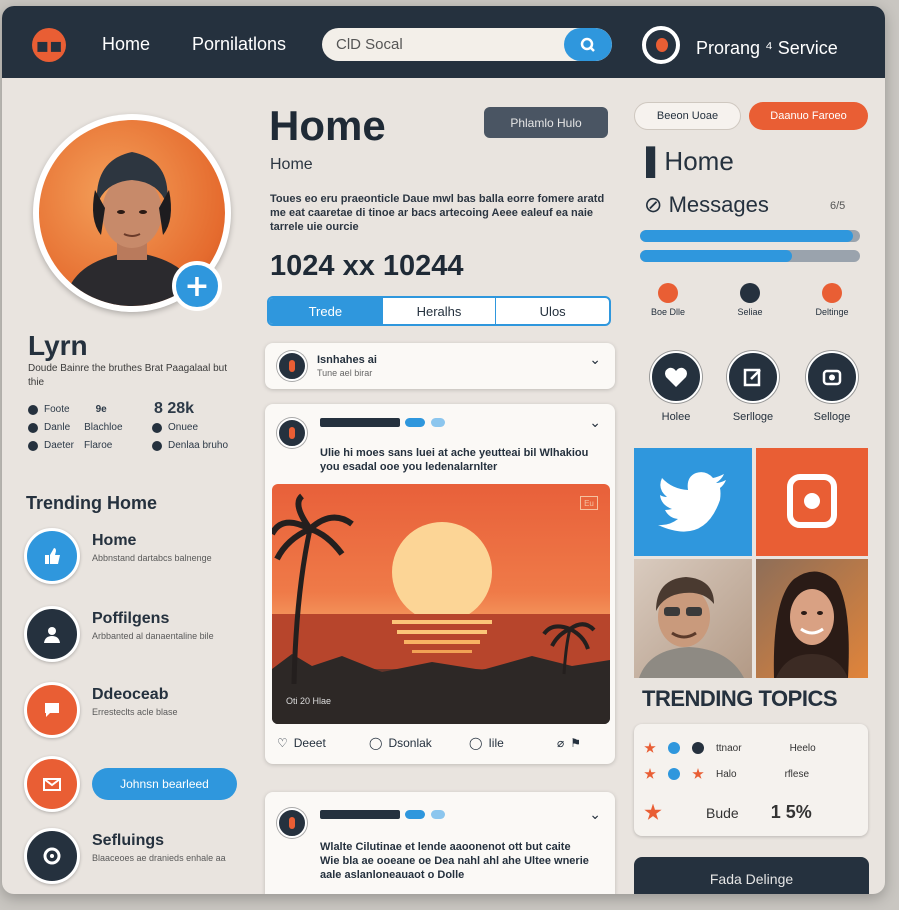 The width and height of the screenshot is (899, 910). What do you see at coordinates (676, 377) in the screenshot?
I see `heart-icon` at bounding box center [676, 377].